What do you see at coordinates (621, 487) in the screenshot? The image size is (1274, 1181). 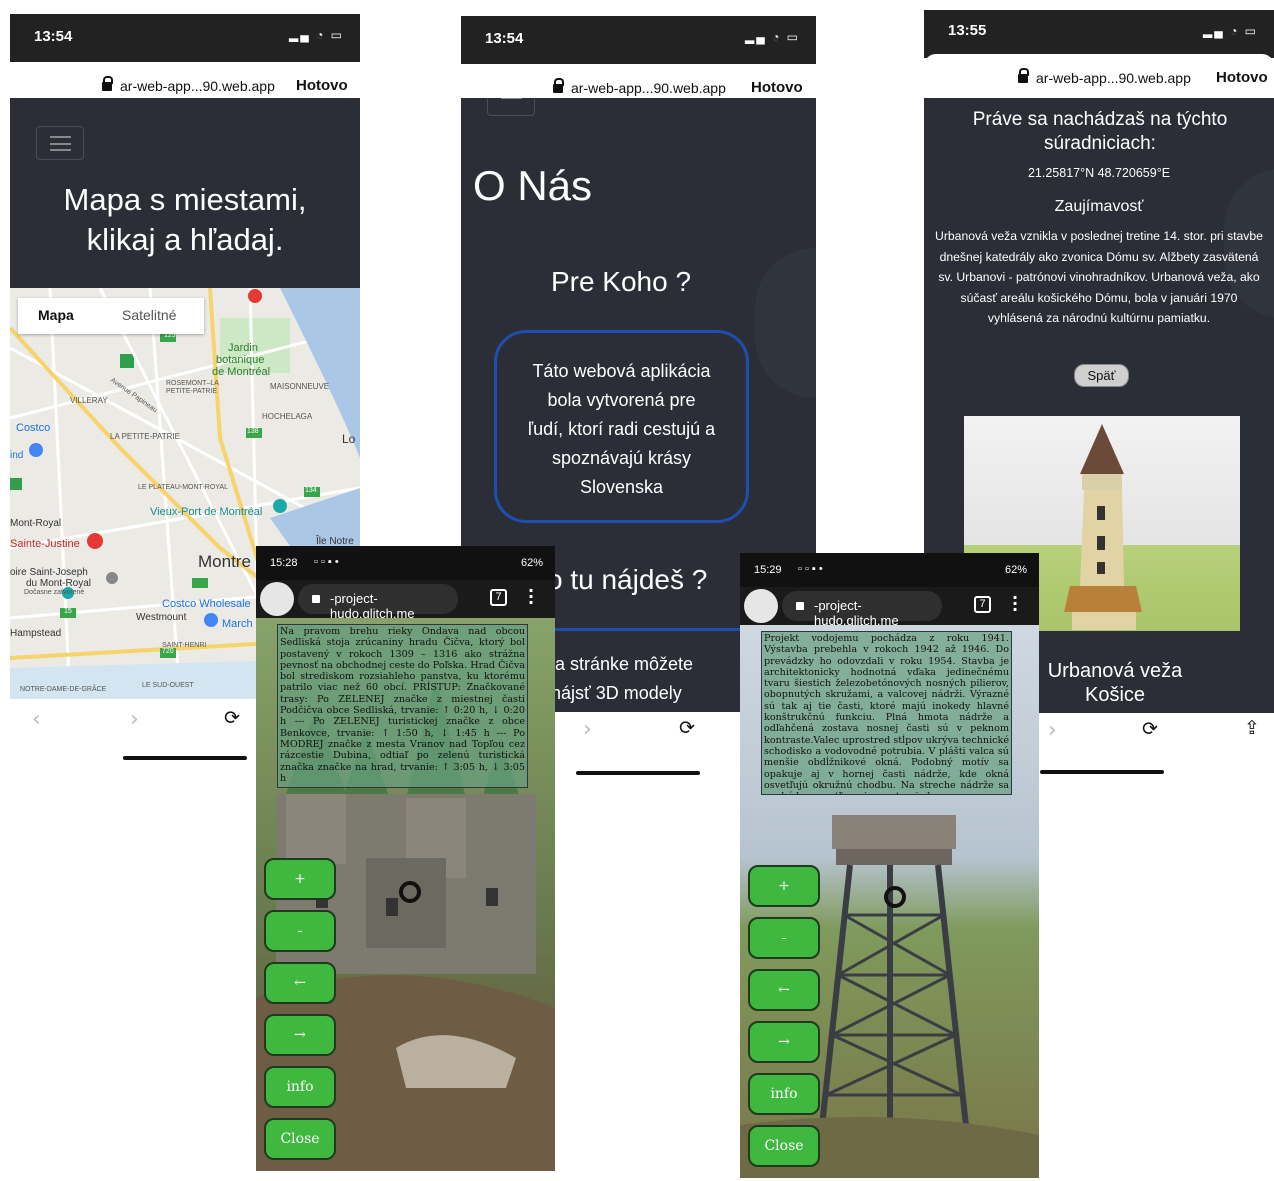 I see `card-line: Slovenska` at bounding box center [621, 487].